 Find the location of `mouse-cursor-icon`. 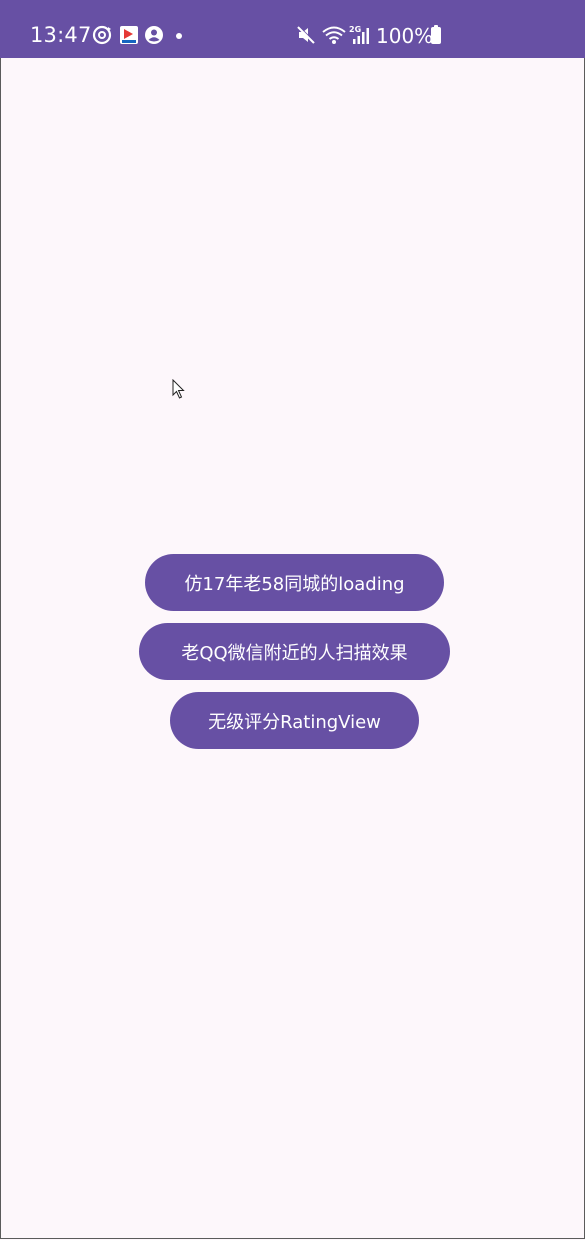

mouse-cursor-icon is located at coordinates (179, 388).